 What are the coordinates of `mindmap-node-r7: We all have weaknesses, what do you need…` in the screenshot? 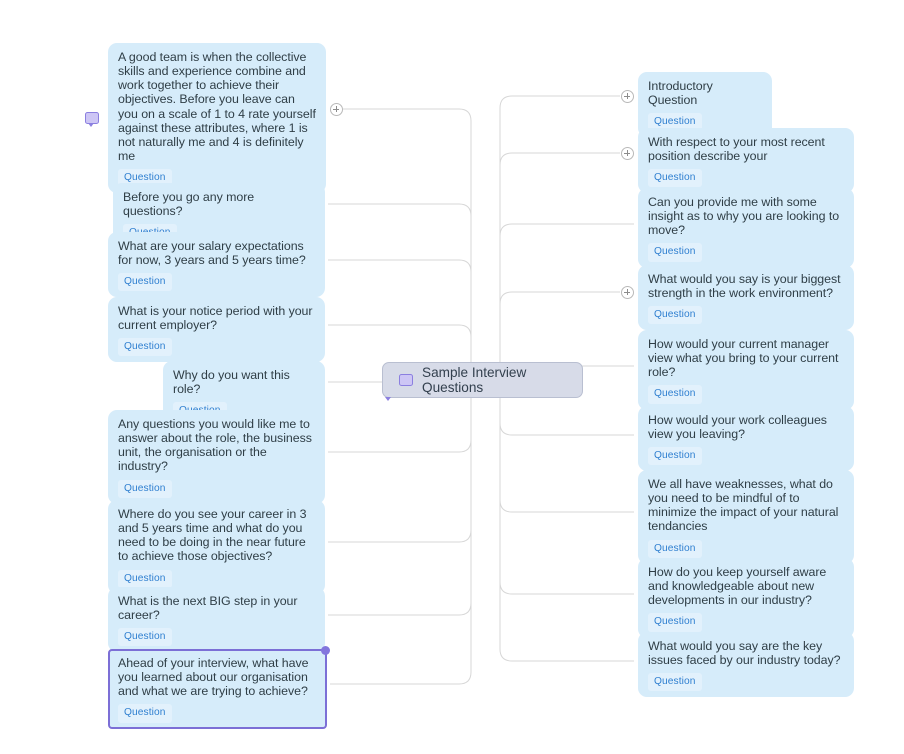 It's located at (746, 517).